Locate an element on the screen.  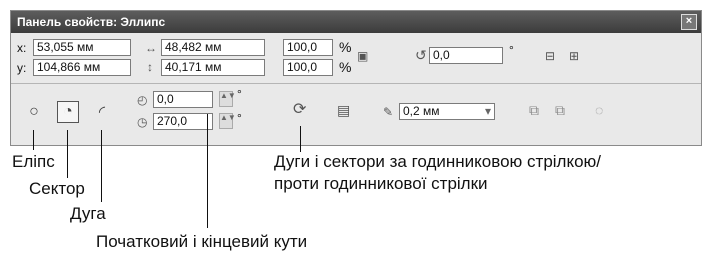
sector-caption: Сектор is located at coordinates (57, 188).